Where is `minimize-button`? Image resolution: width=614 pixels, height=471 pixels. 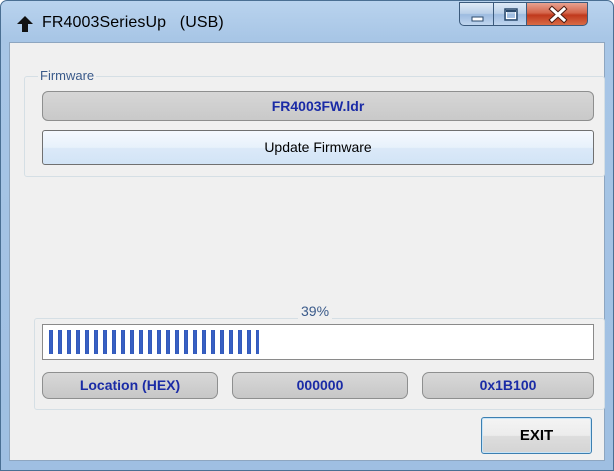
minimize-button is located at coordinates (476, 14).